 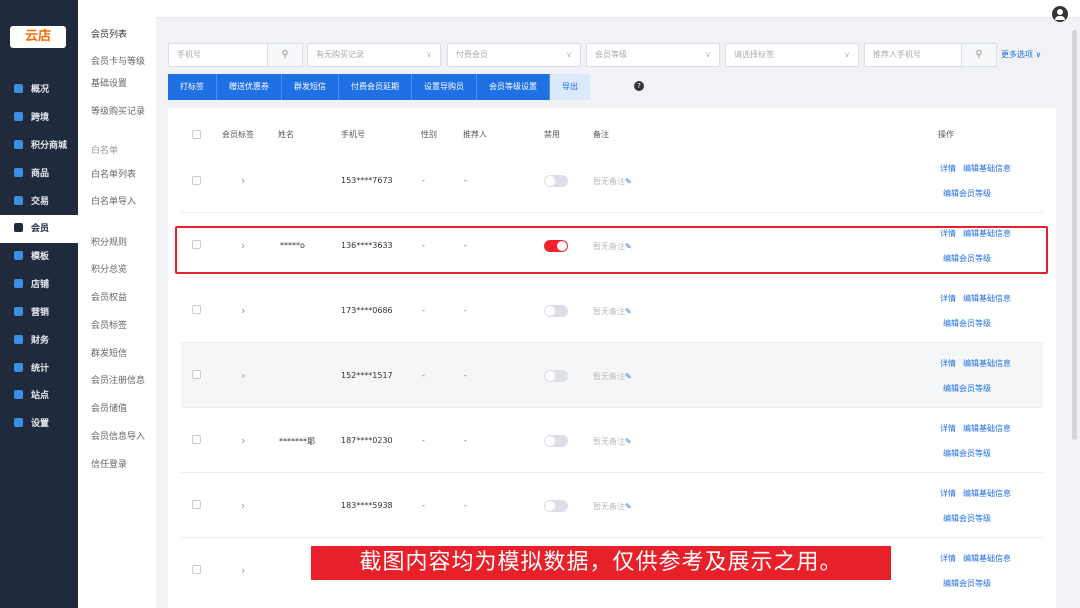 I want to click on level-settings-button: 会员等级设置, so click(x=513, y=87).